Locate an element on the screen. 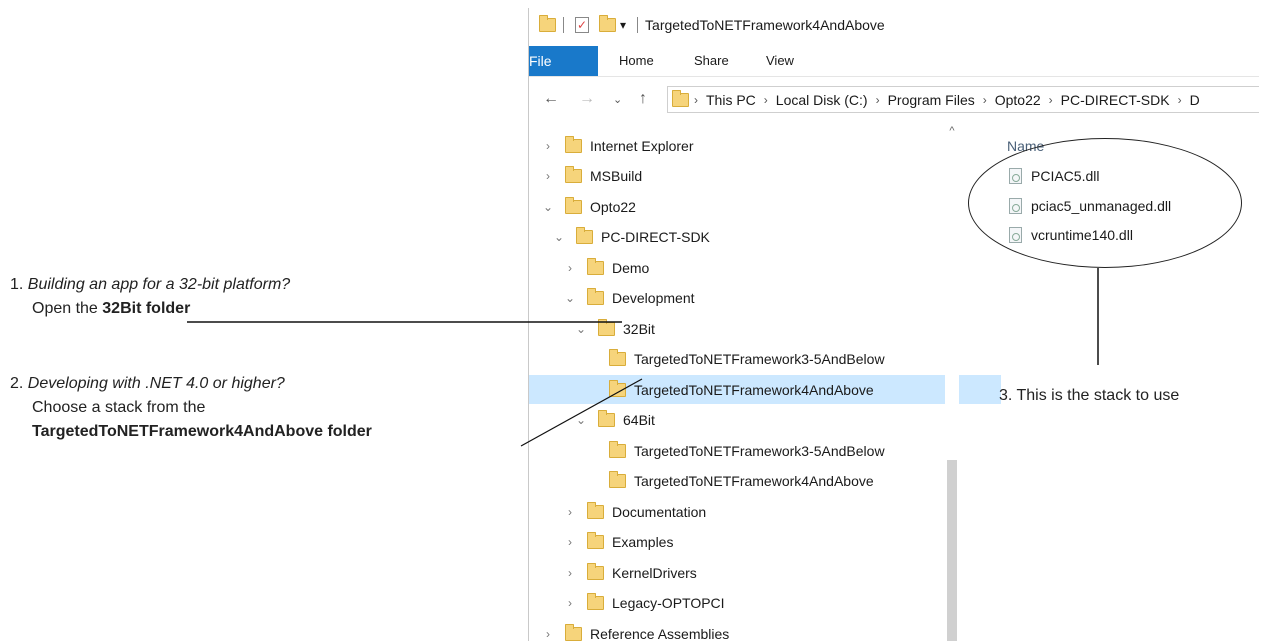  leader-line-step2 is located at coordinates (581, 412).